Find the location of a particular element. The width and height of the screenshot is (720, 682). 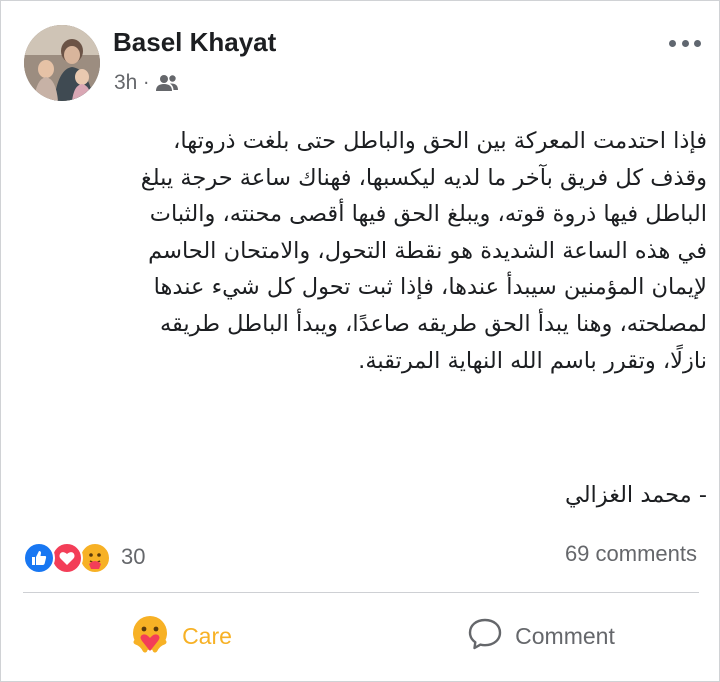

reaction-icons is located at coordinates (70, 557).